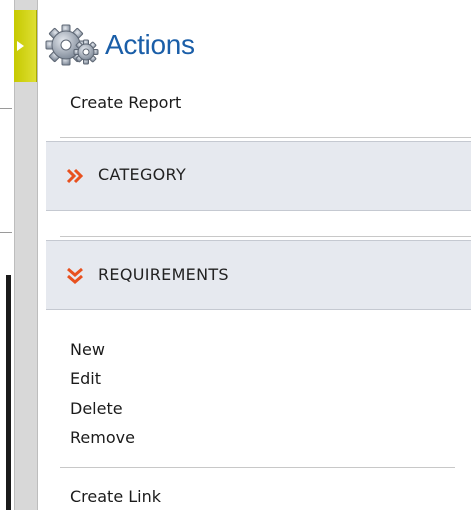 This screenshot has height=510, width=471. What do you see at coordinates (20, 46) in the screenshot?
I see `arrow-right-icon` at bounding box center [20, 46].